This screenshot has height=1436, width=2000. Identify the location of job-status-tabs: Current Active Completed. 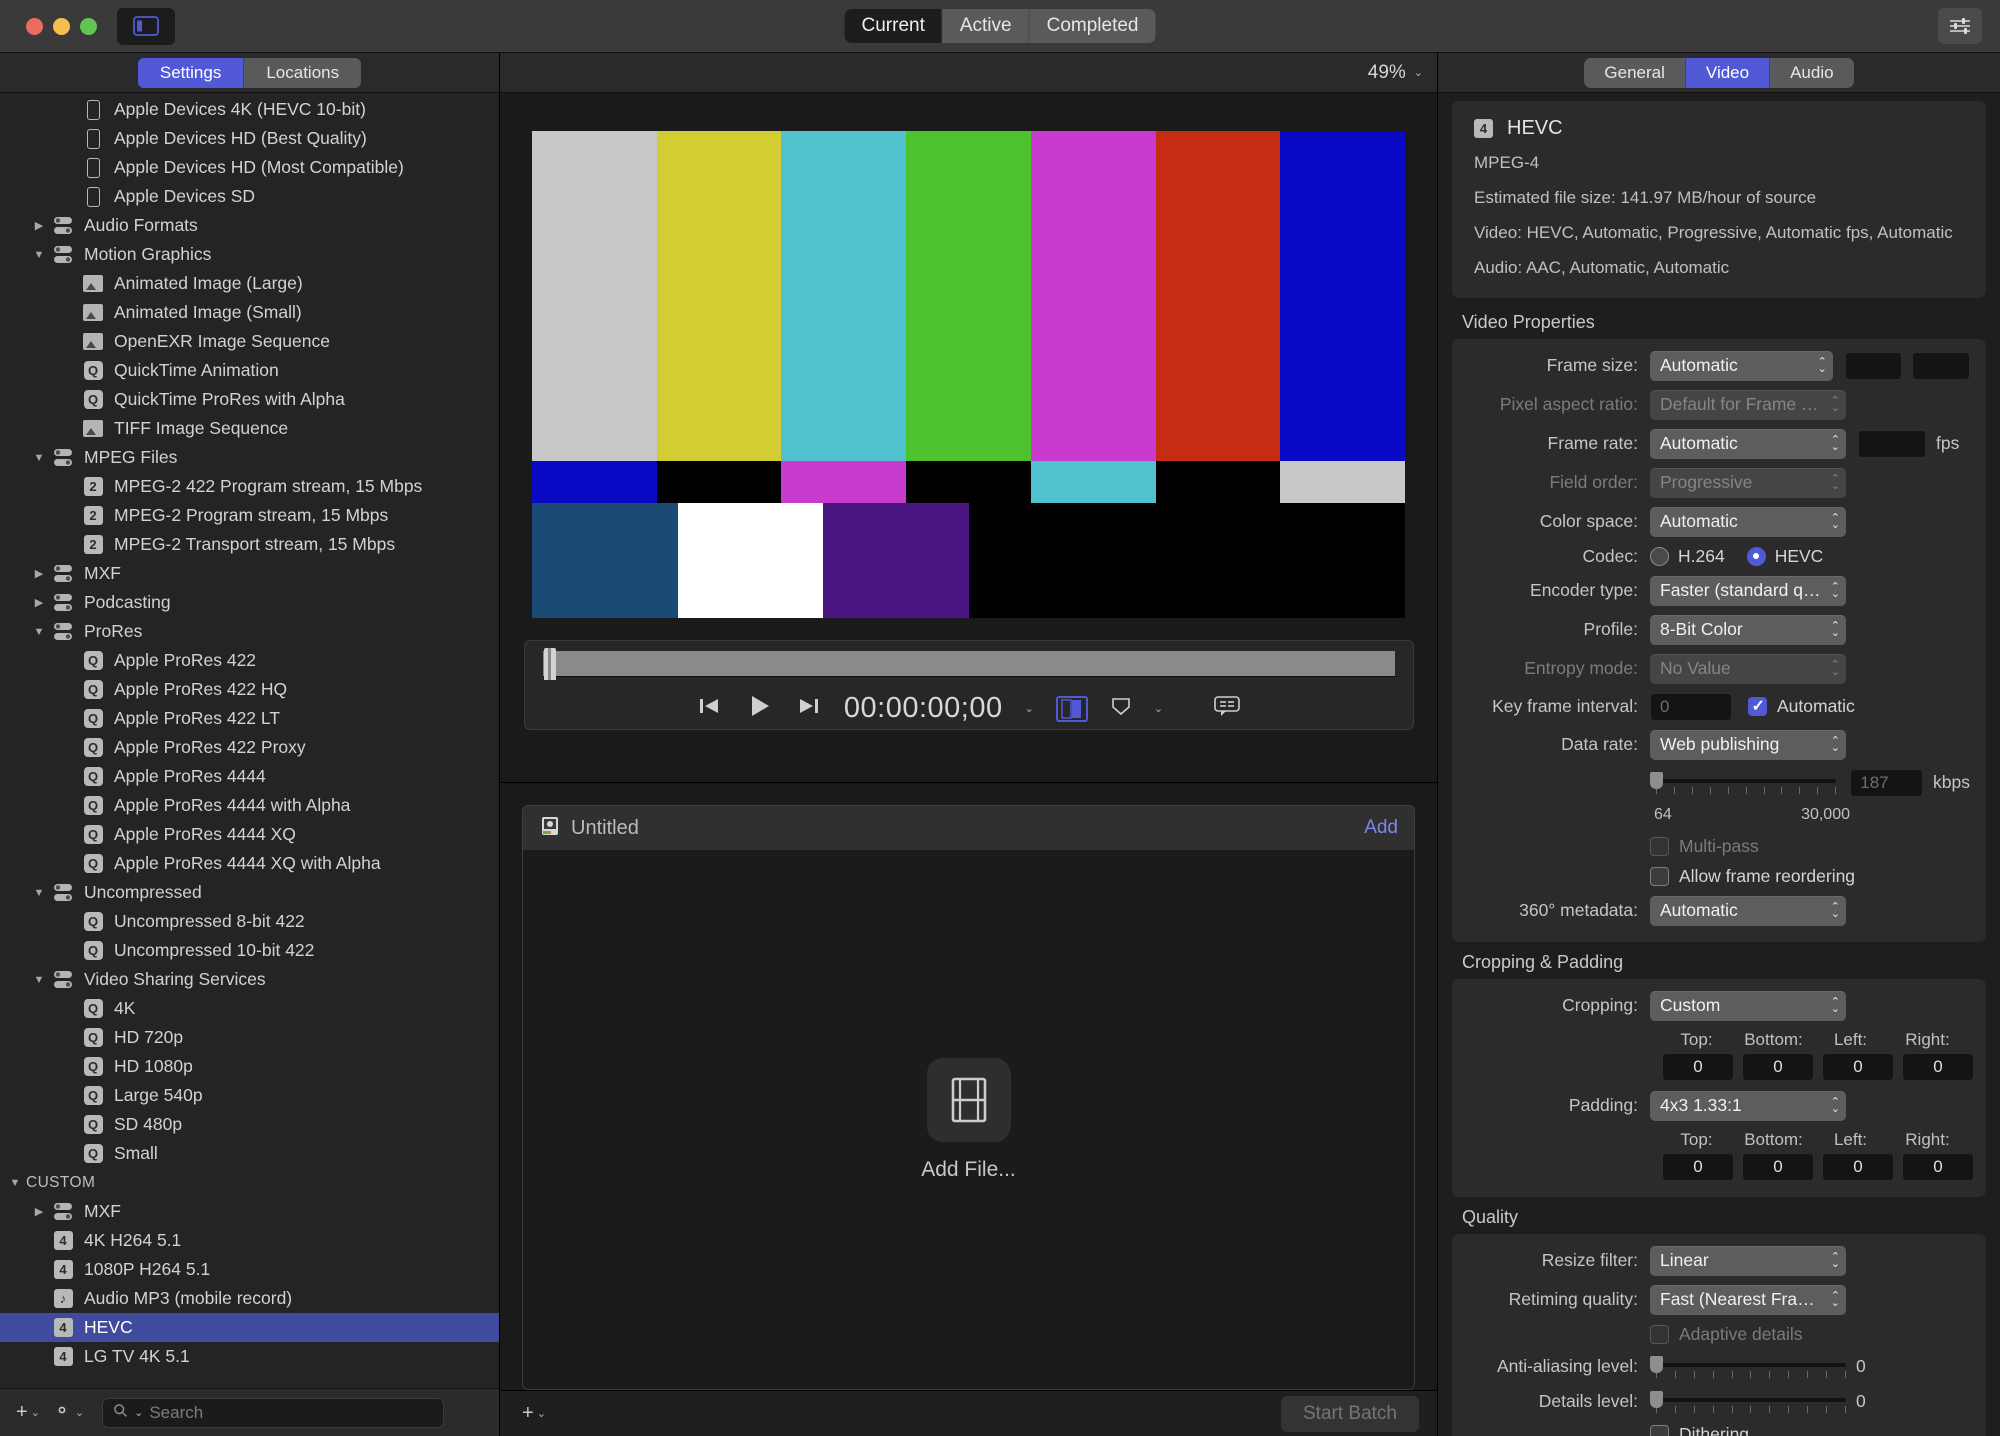
(1000, 26).